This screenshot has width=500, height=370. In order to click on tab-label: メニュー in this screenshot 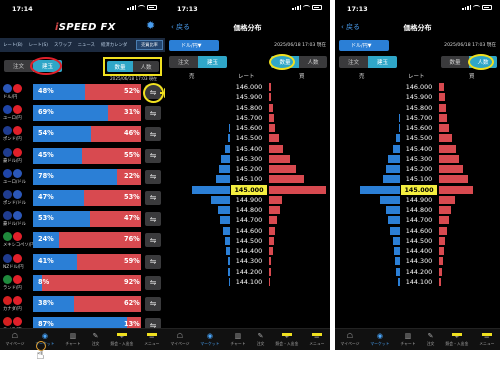, I will do `click(317, 343)`.